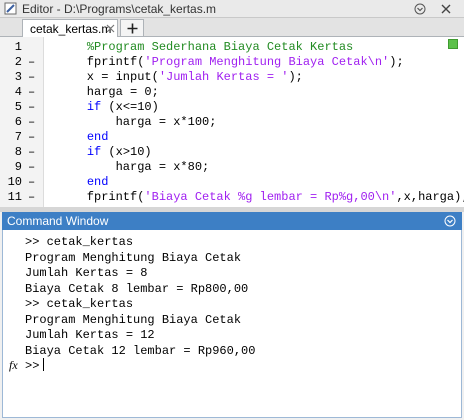  What do you see at coordinates (18, 137) in the screenshot?
I see `line-number: 7` at bounding box center [18, 137].